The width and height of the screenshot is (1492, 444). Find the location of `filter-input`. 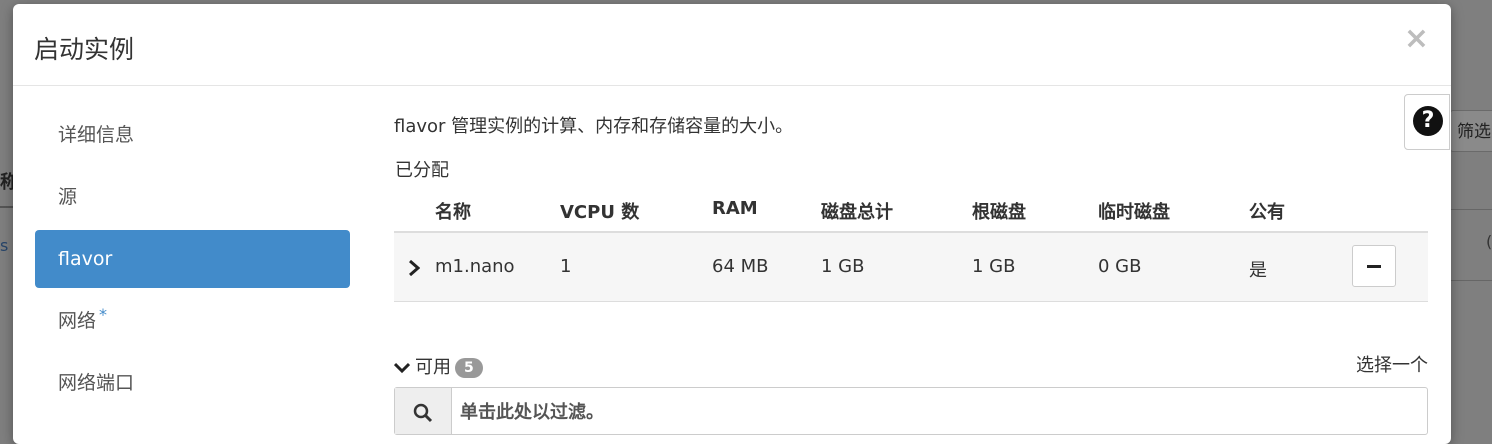

filter-input is located at coordinates (937, 412).